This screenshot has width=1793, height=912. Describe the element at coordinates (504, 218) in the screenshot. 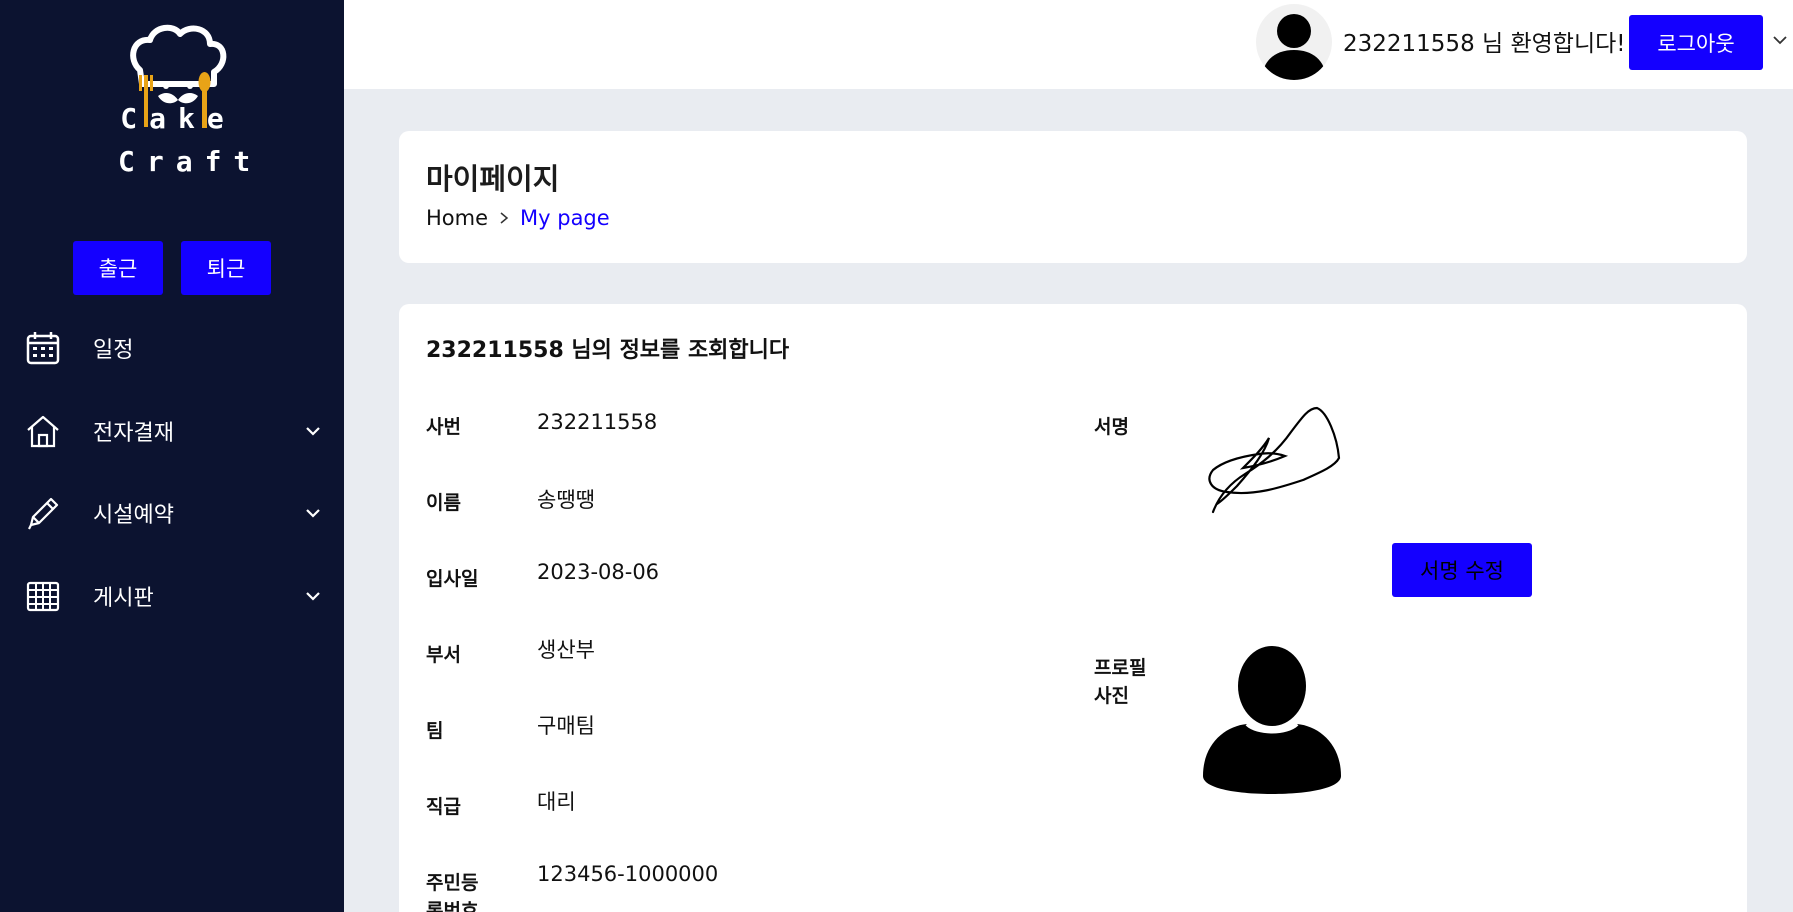

I see `chevron-right-icon` at that location.